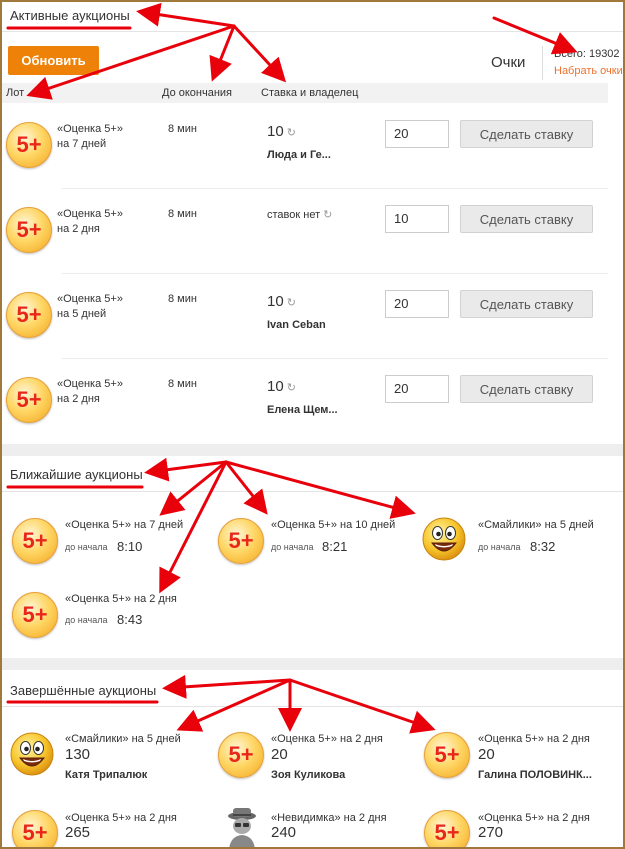  Describe the element at coordinates (294, 215) in the screenshot. I see `no-bids-label: ставок нет` at that location.